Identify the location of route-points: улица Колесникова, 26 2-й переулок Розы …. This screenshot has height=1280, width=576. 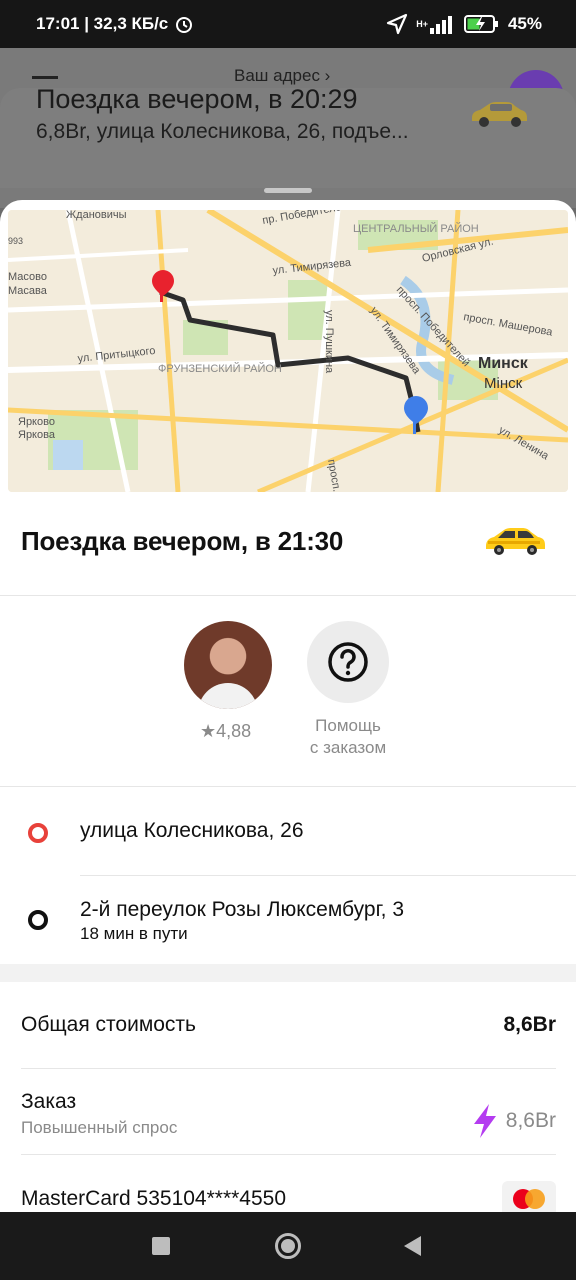
(288, 876).